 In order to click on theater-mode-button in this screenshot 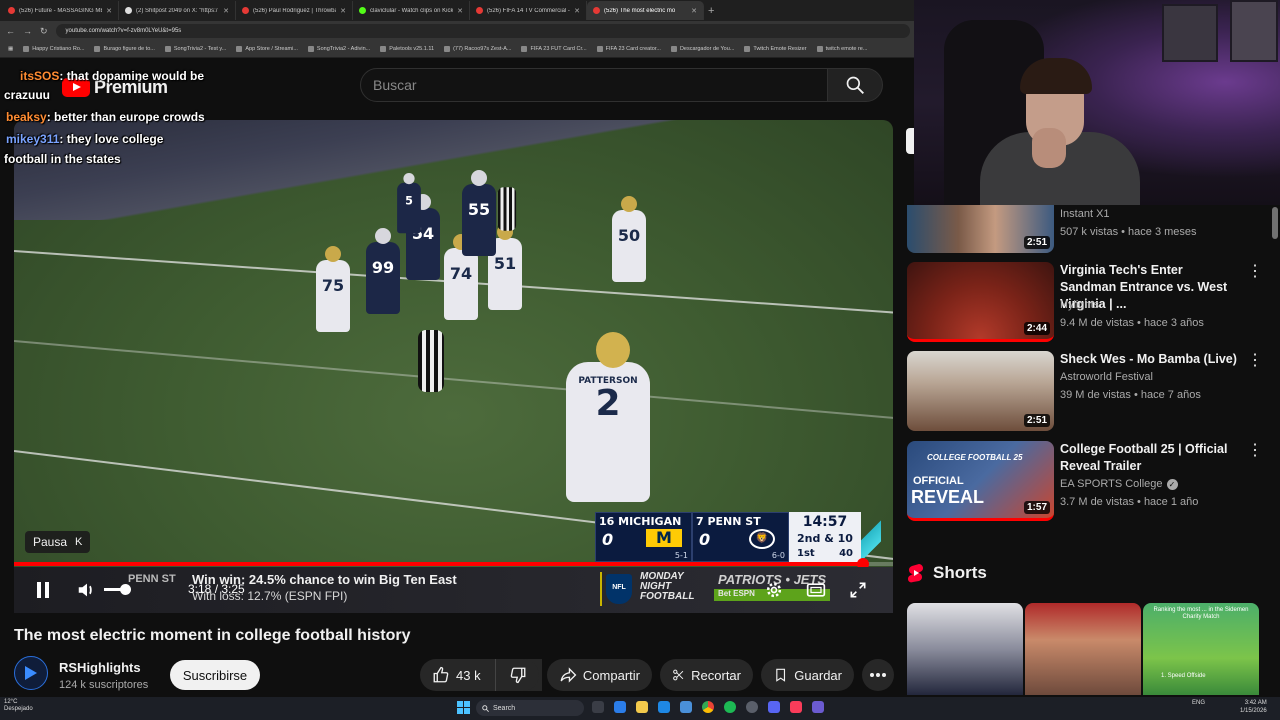, I will do `click(816, 590)`.